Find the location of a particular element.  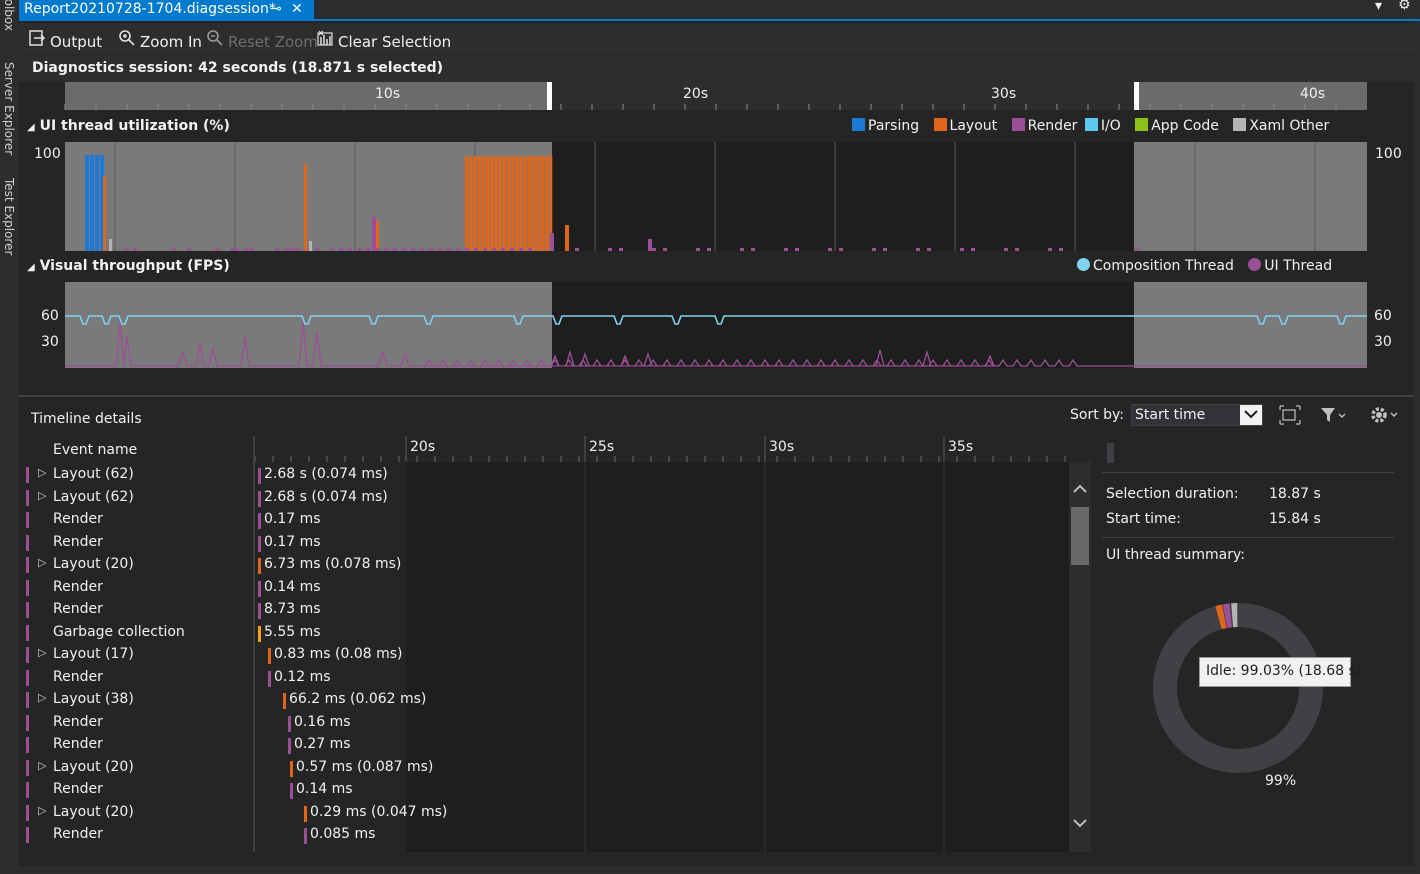

selection-duration-value: 18.87 s is located at coordinates (1295, 494).